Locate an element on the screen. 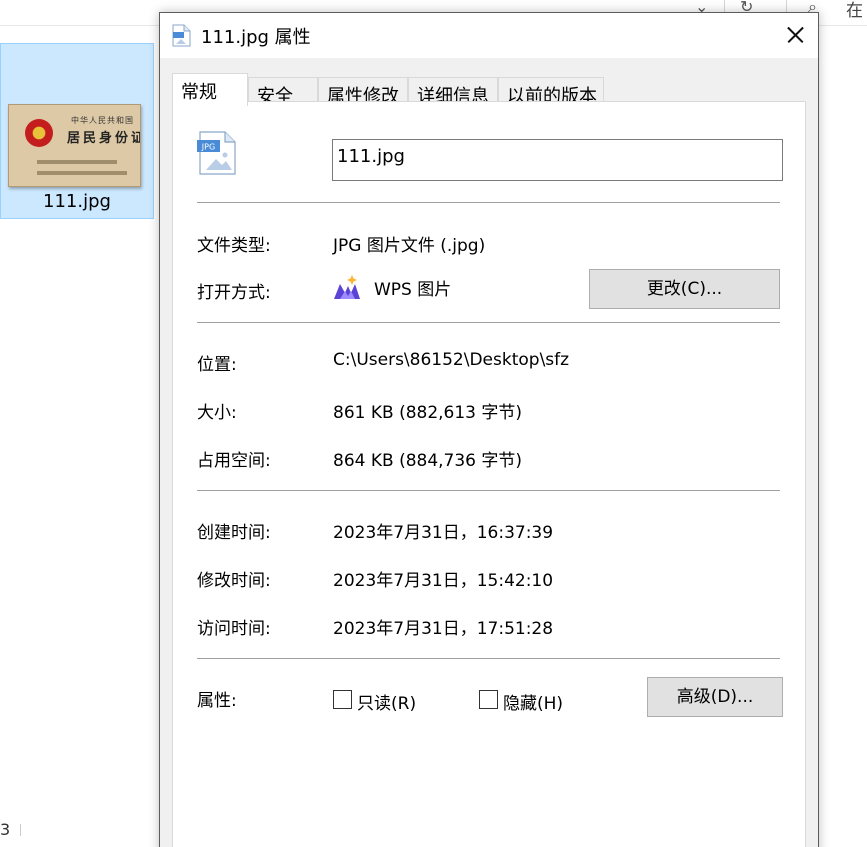 The image size is (867, 847). location-value: C:\Users\86152\Desktop\sfz is located at coordinates (451, 360).